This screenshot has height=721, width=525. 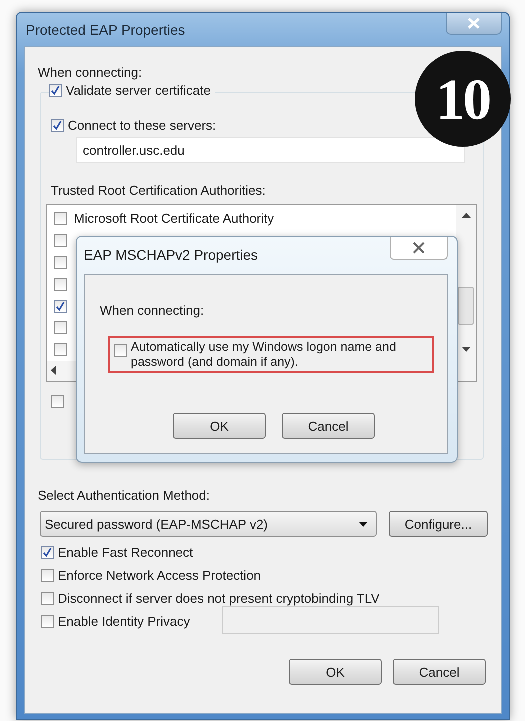 What do you see at coordinates (174, 218) in the screenshot?
I see `list-item: Microsoft Root Certificate Authority` at bounding box center [174, 218].